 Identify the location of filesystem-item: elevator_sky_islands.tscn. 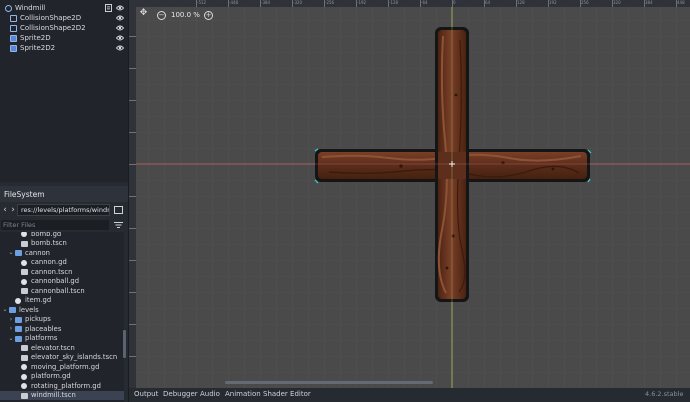
(62, 358).